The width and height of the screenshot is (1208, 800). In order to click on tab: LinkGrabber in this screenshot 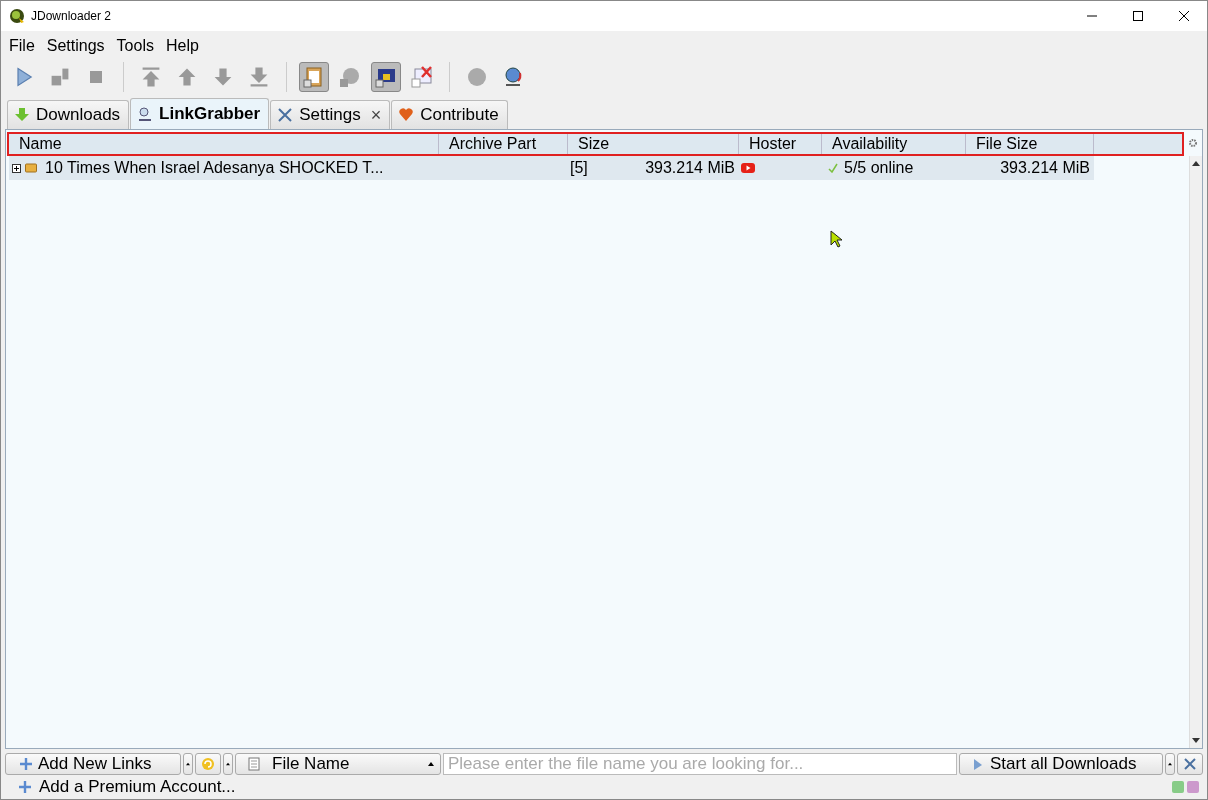, I will do `click(200, 113)`.